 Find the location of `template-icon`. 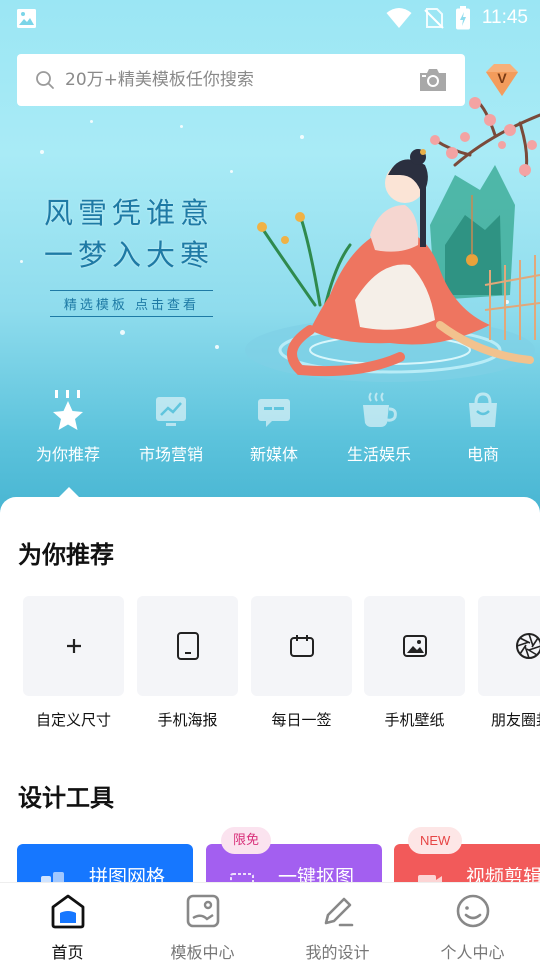

template-icon is located at coordinates (202, 911).